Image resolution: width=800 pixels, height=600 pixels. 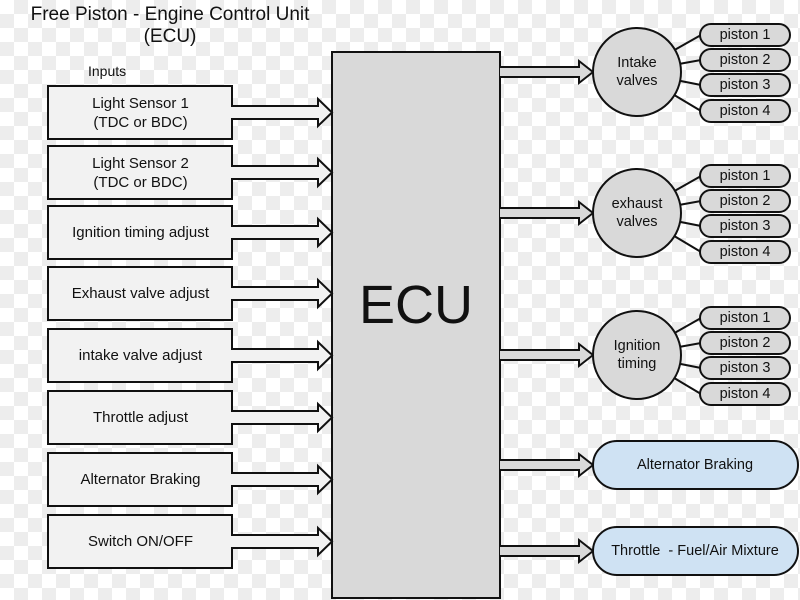 What do you see at coordinates (140, 355) in the screenshot?
I see `input-label-5: intake valve adjust` at bounding box center [140, 355].